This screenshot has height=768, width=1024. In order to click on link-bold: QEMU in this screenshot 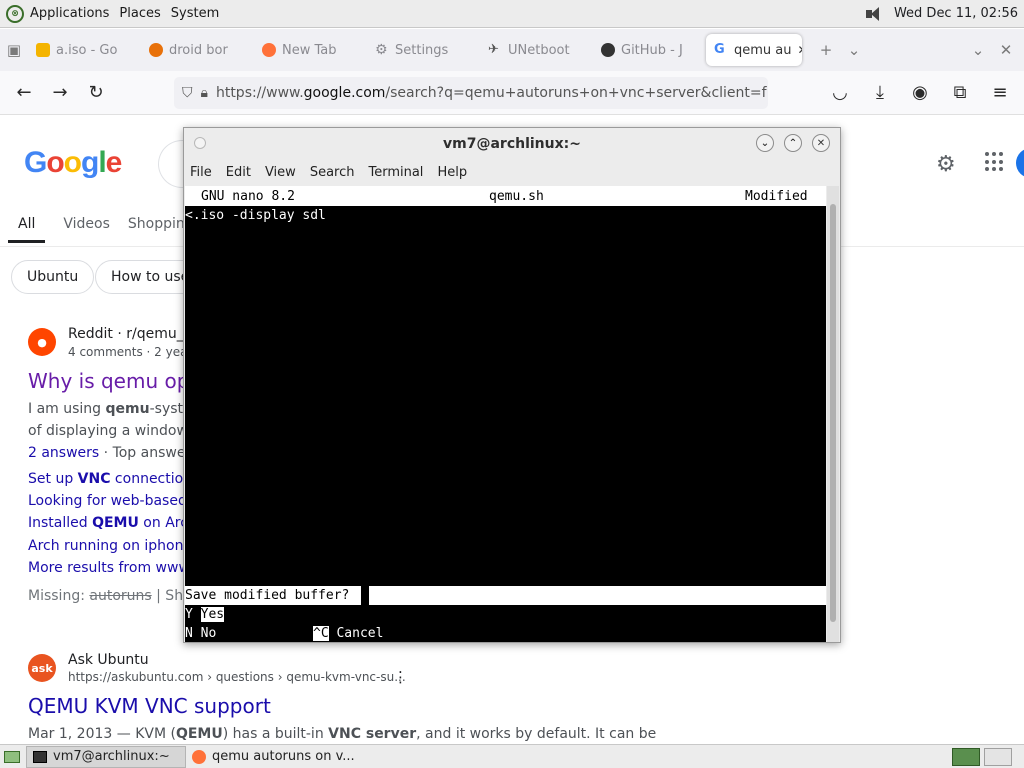, I will do `click(115, 523)`.